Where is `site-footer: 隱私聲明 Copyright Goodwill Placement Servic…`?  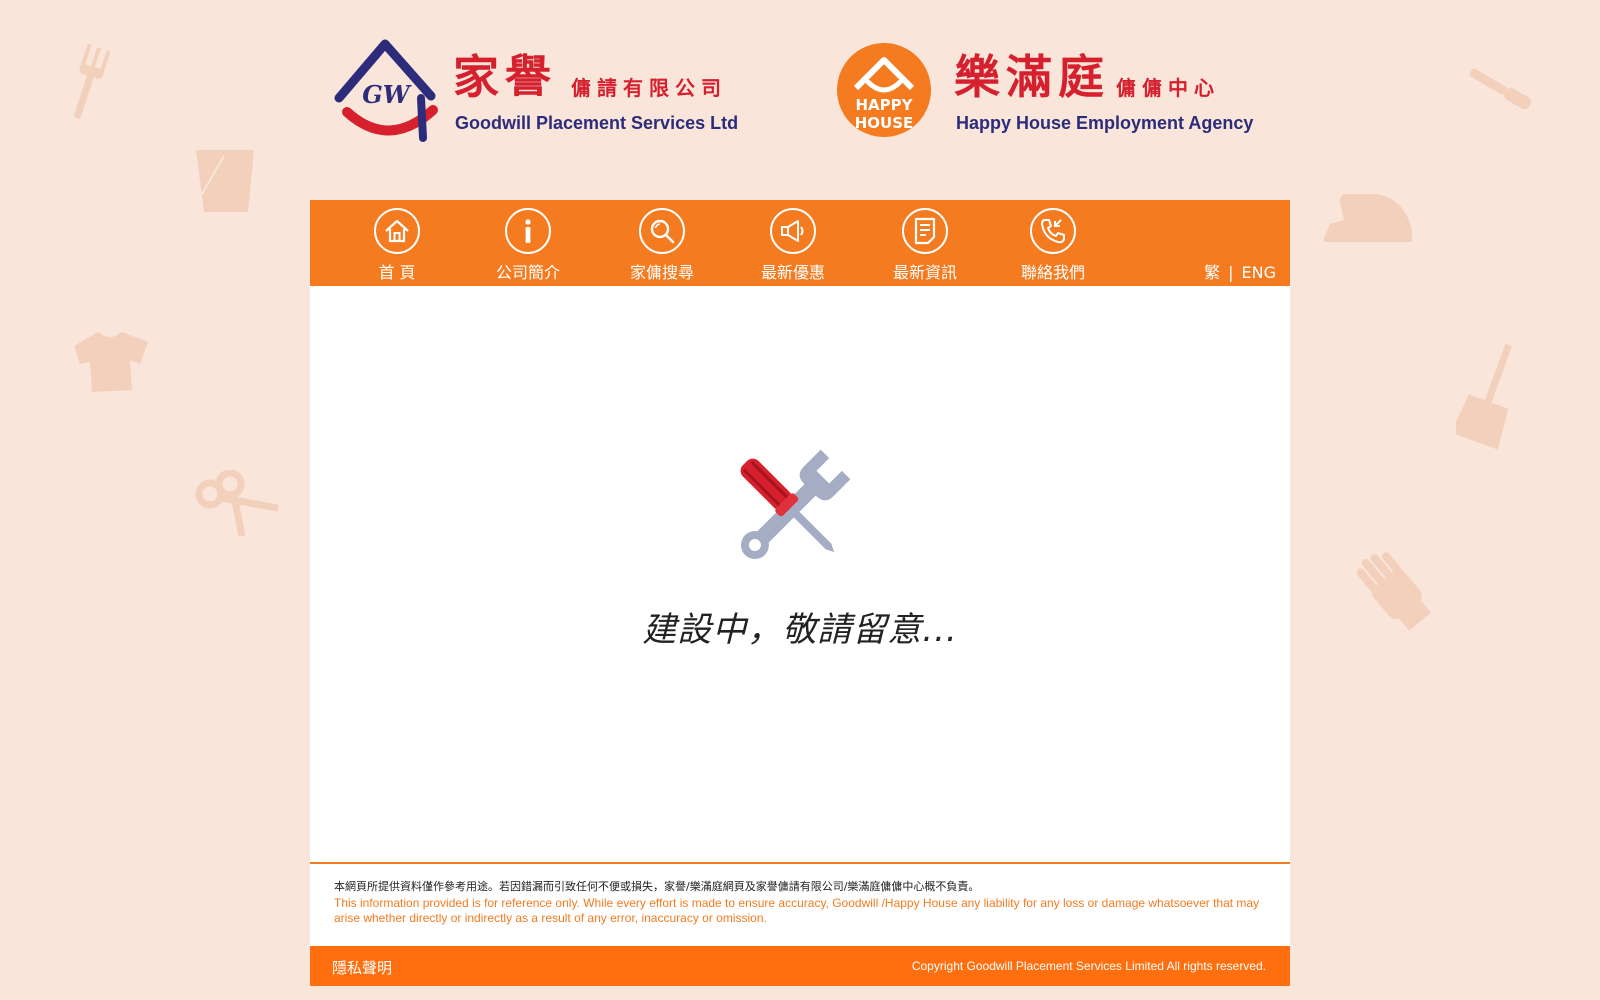
site-footer: 隱私聲明 Copyright Goodwill Placement Servic… is located at coordinates (800, 966).